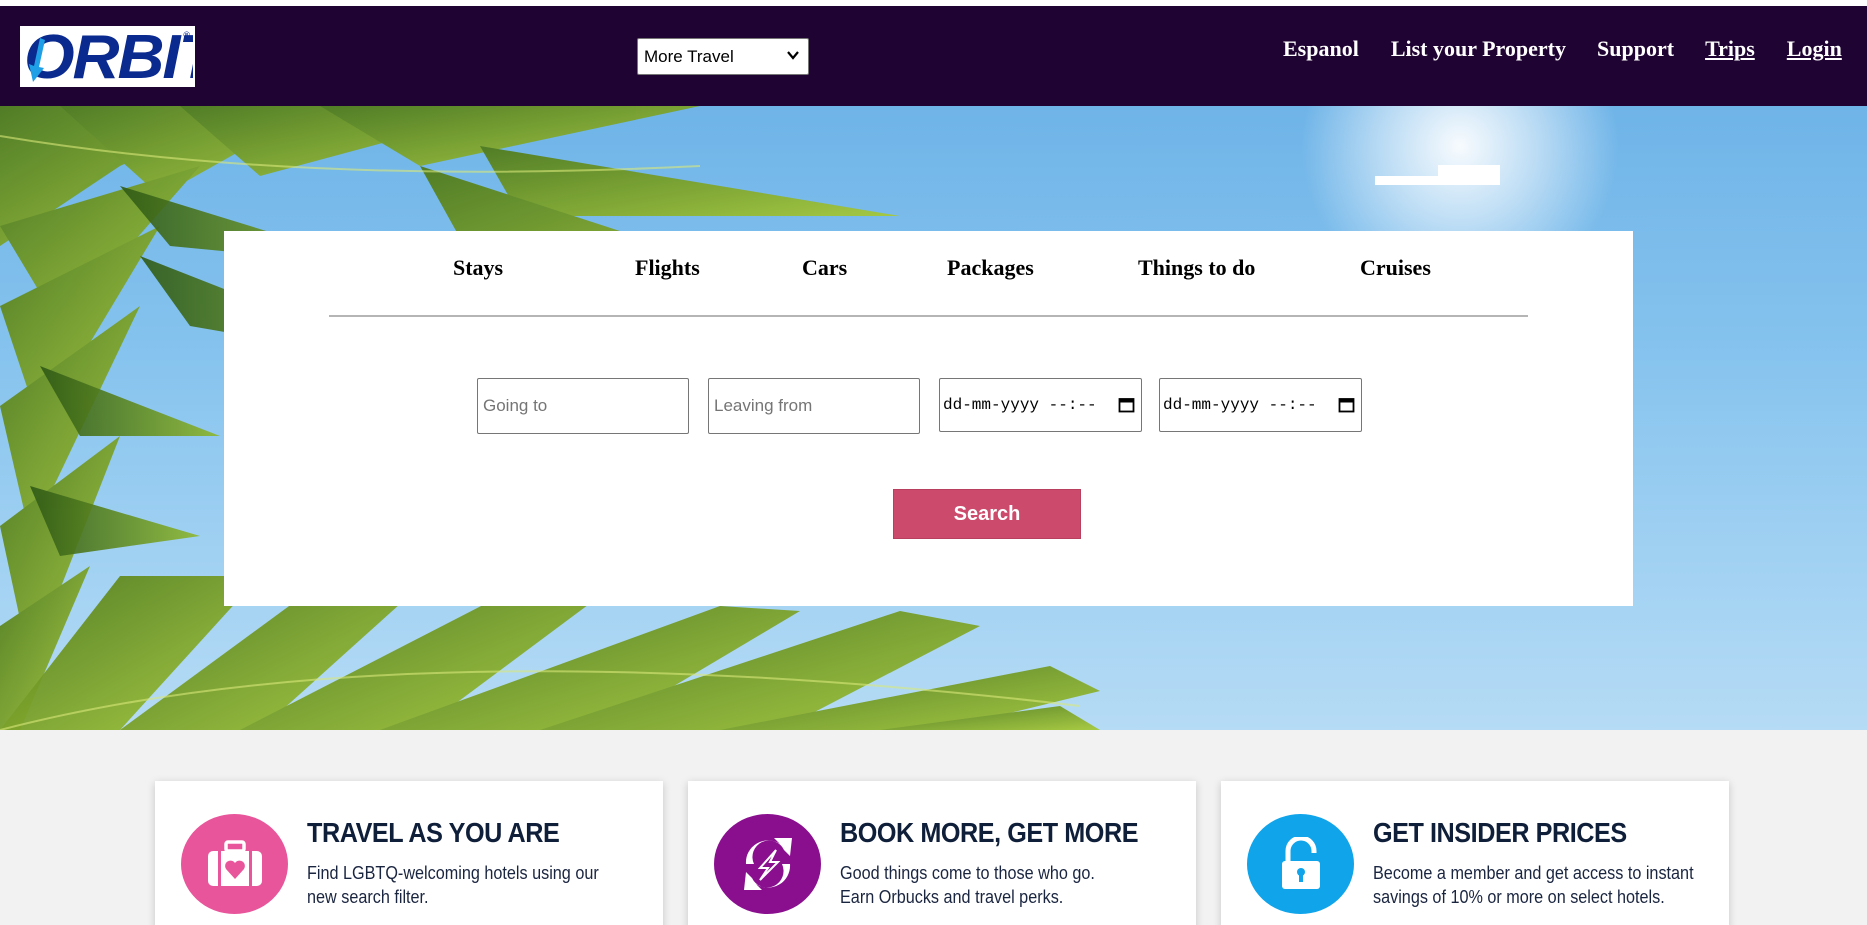 The width and height of the screenshot is (1867, 925). Describe the element at coordinates (989, 832) in the screenshot. I see `feature-title: BOOK MORE, GET MORE` at that location.